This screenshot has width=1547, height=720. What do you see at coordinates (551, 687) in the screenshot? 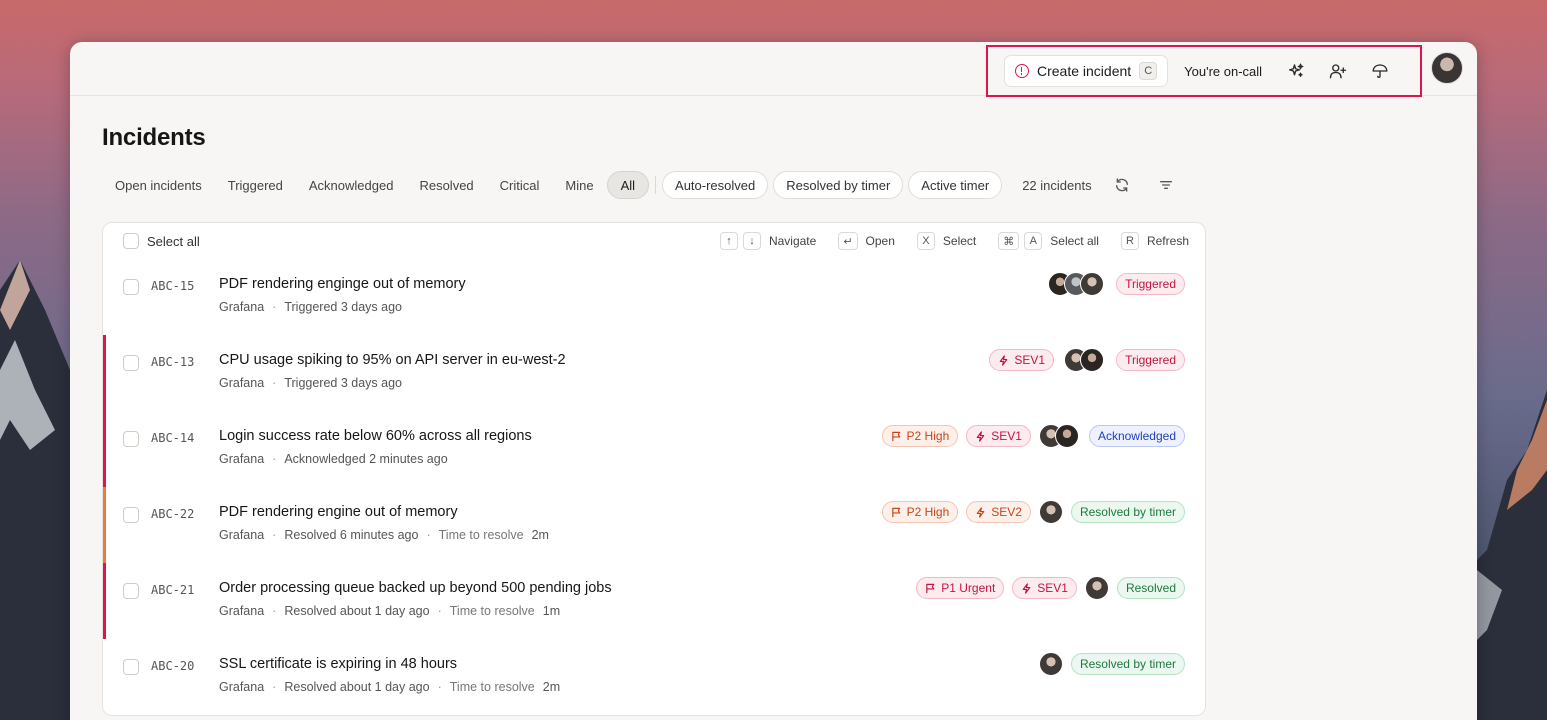
I see `time-to-resolve-value: 2m` at bounding box center [551, 687].